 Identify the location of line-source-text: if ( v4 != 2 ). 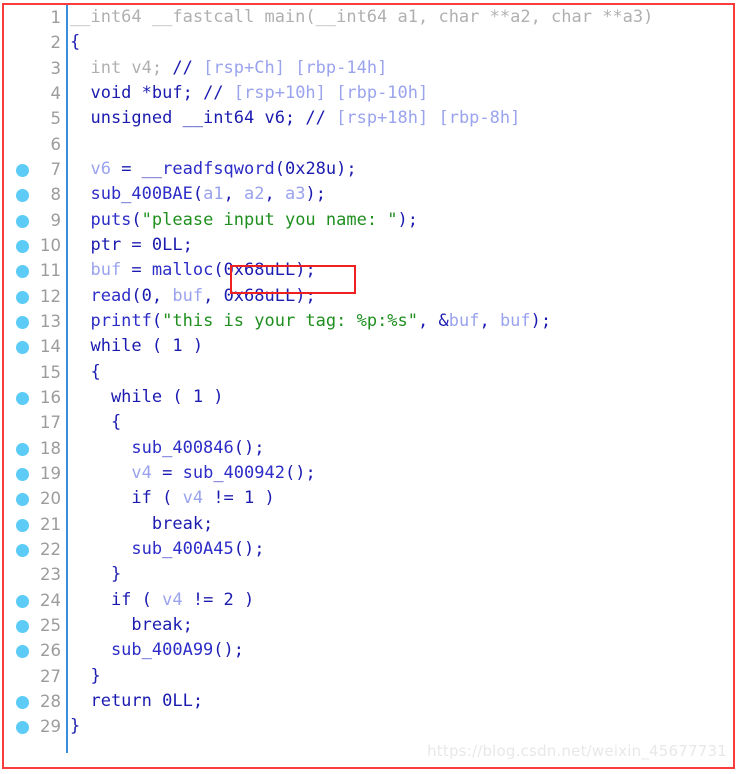
(162, 600).